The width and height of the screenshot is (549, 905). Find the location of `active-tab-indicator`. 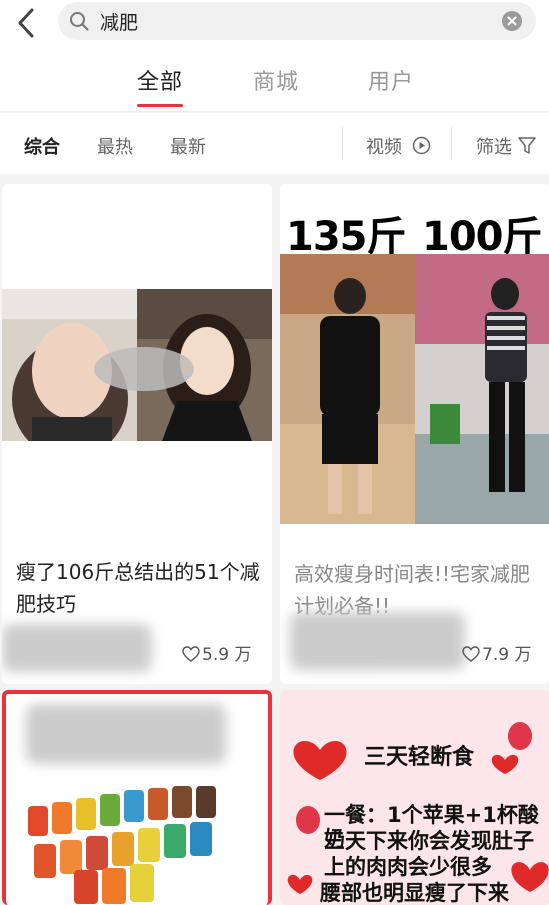

active-tab-indicator is located at coordinates (160, 105).